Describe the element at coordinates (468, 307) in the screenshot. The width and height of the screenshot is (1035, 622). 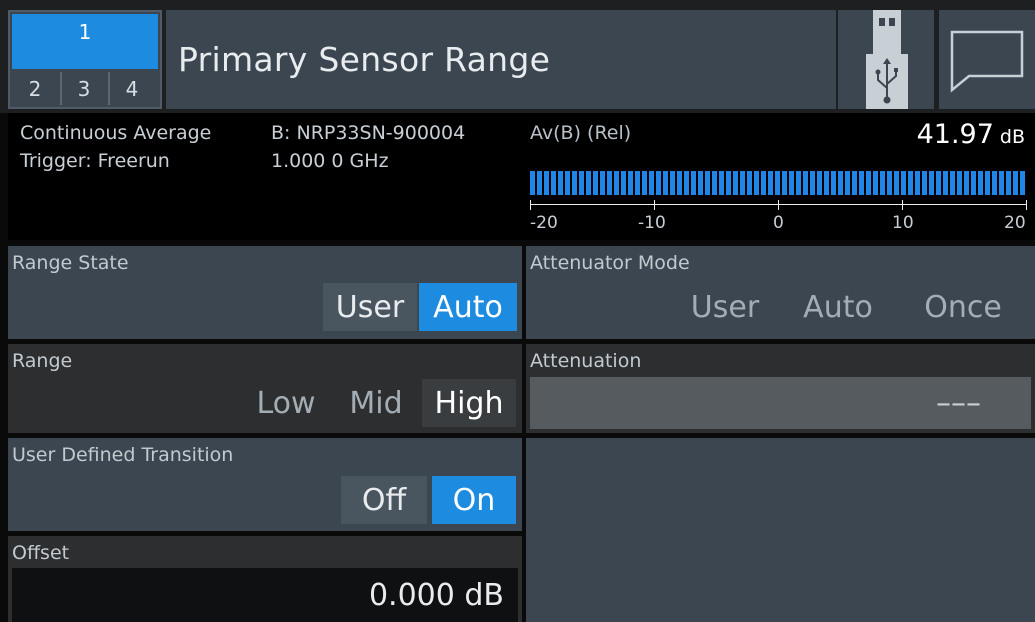
I see `range-state-auto-option: Auto` at that location.